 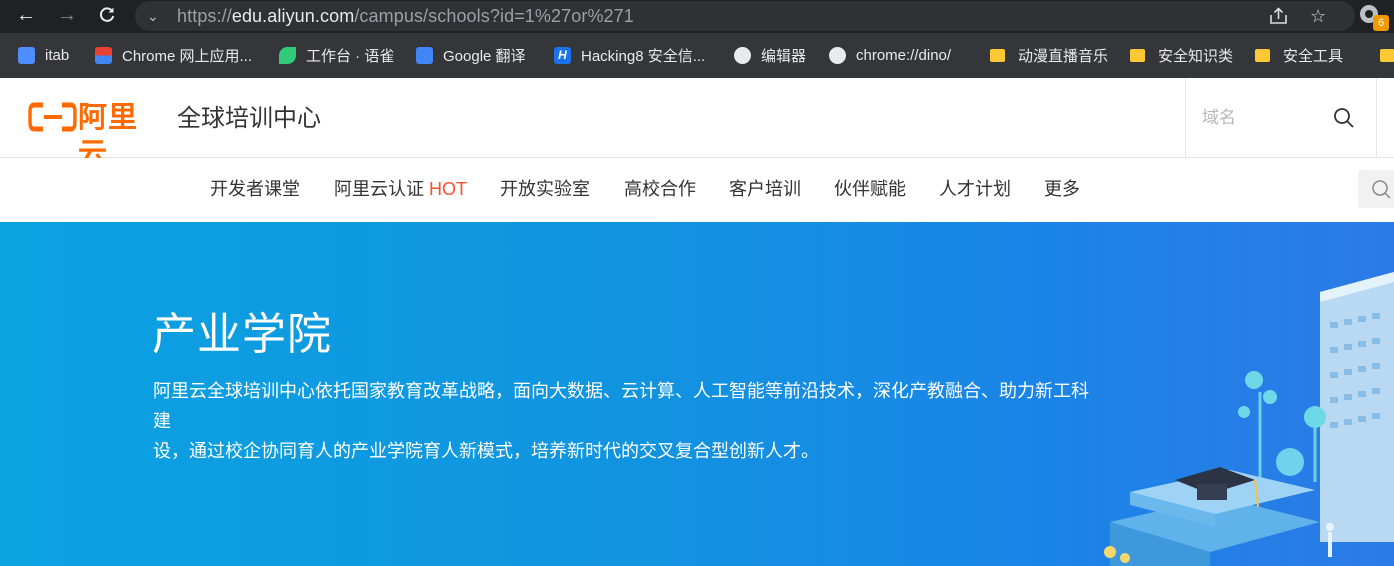 What do you see at coordinates (1299, 55) in the screenshot?
I see `bookmark-folder-security-tools: 安全工具` at bounding box center [1299, 55].